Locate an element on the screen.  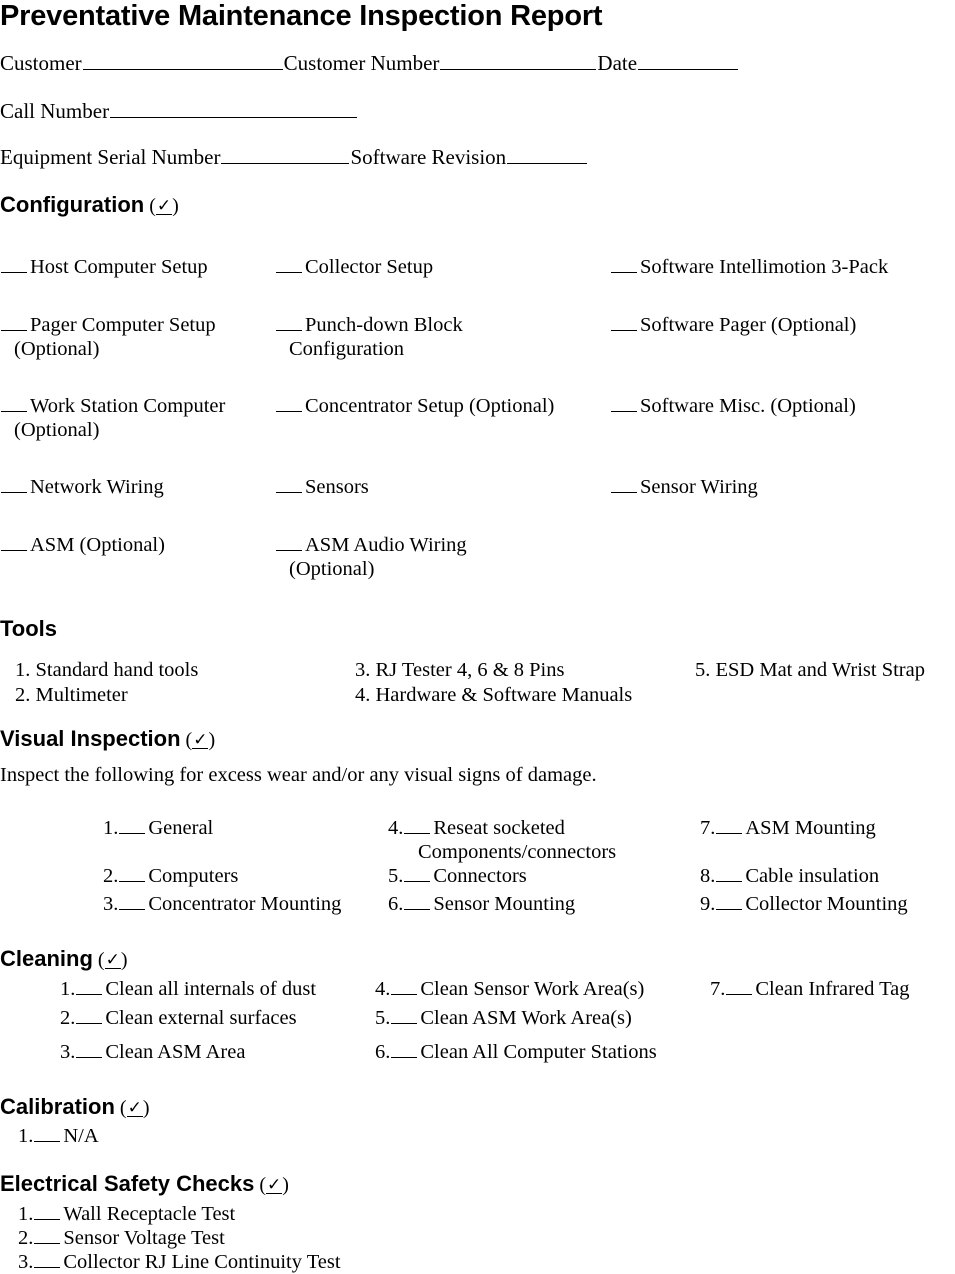
customer-number-blank is located at coordinates (518, 61).